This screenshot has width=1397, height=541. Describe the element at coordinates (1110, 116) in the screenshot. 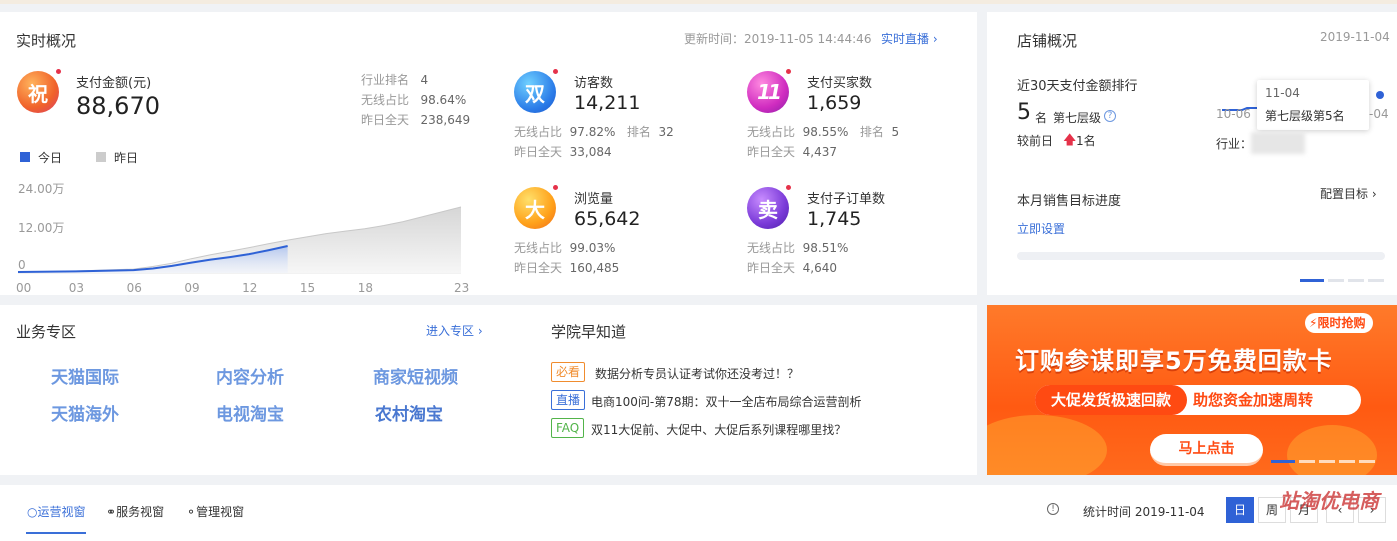

I see `help-icon: ?` at that location.